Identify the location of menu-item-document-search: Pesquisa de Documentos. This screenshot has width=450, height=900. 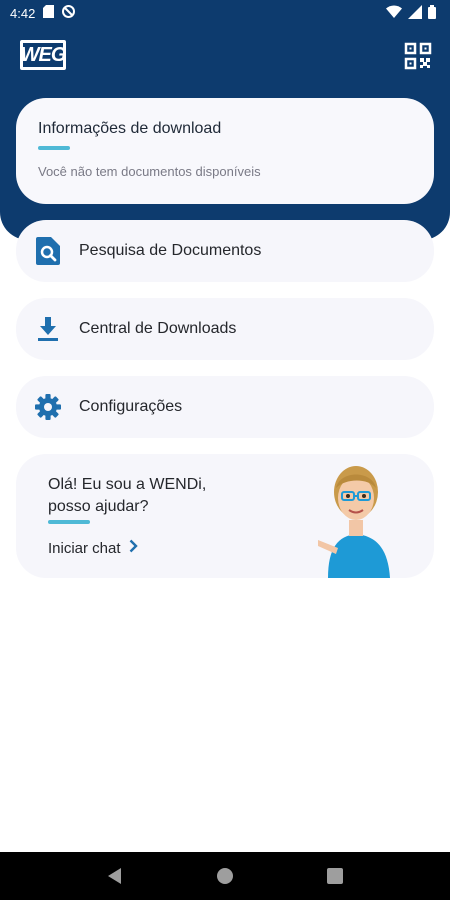
(225, 251).